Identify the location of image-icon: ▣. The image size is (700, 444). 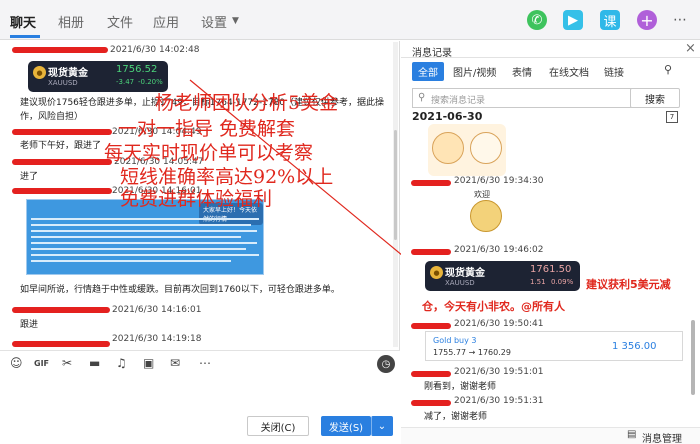
(148, 363).